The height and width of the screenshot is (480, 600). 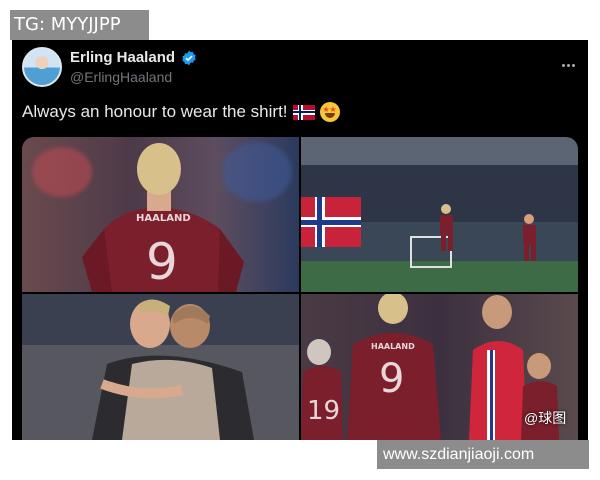 What do you see at coordinates (155, 111) in the screenshot?
I see `tweet-text-content: Always an honour to wear the shirt!` at bounding box center [155, 111].